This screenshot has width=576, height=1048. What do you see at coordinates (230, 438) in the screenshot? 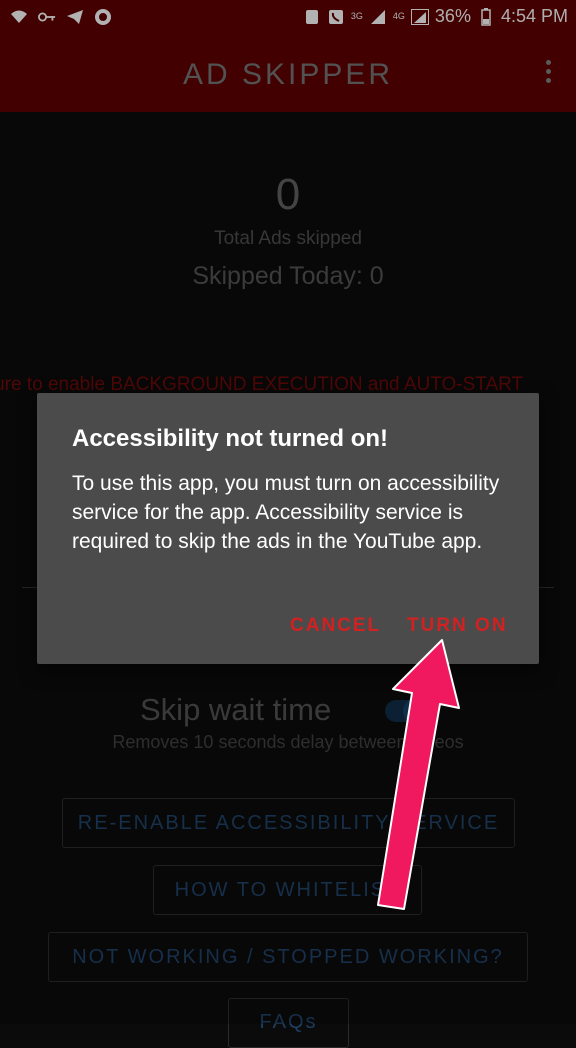
I see `dialog-title: Accessibility not turned on!` at bounding box center [230, 438].